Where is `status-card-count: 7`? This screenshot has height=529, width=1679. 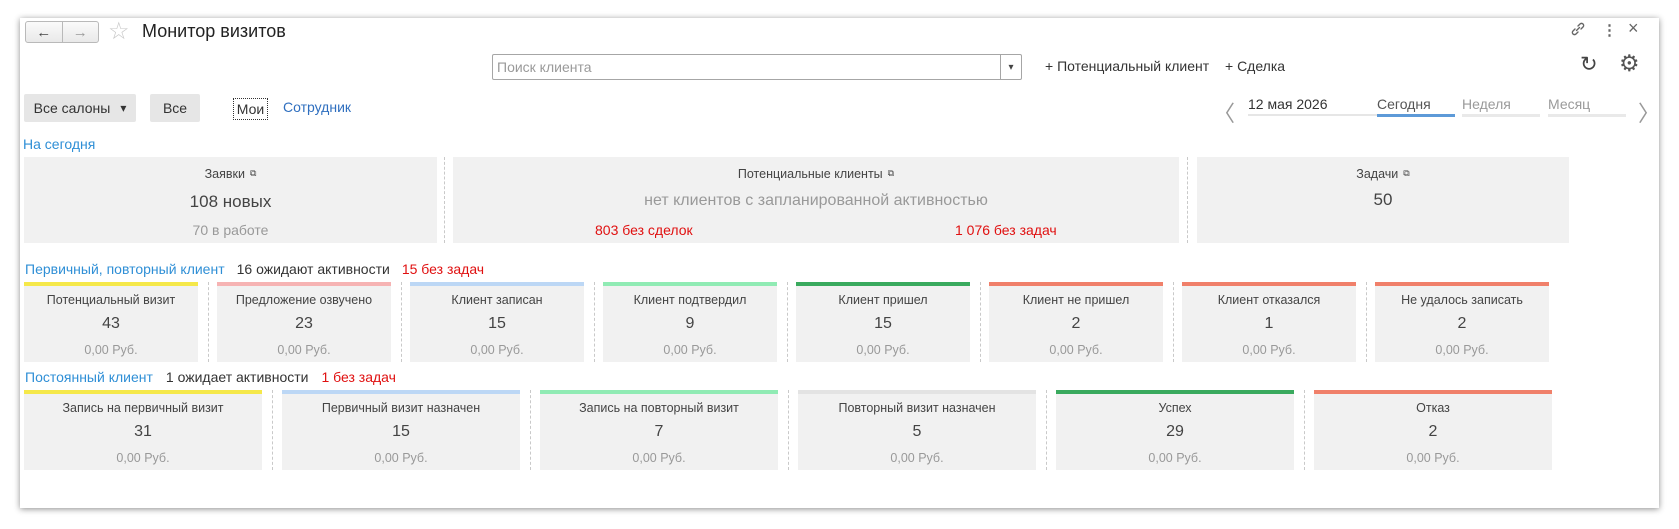 status-card-count: 7 is located at coordinates (659, 432).